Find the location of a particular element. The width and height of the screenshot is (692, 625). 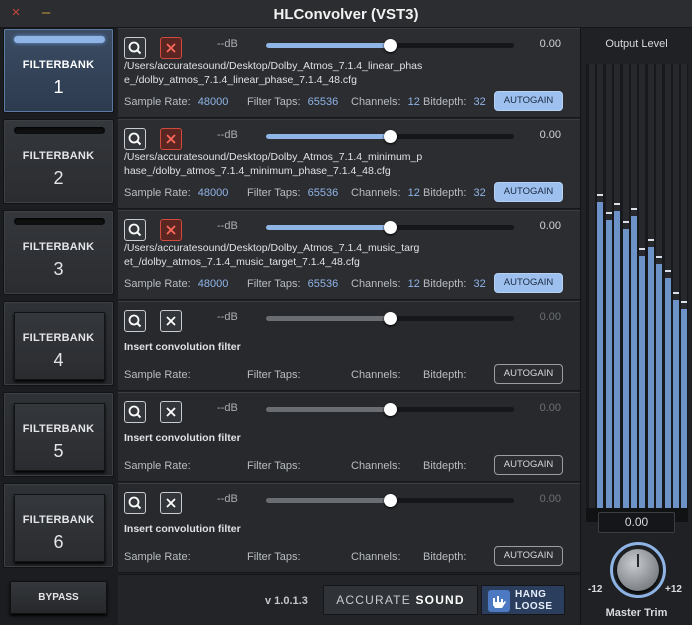

bypass-button: BYPASS is located at coordinates (58, 597).